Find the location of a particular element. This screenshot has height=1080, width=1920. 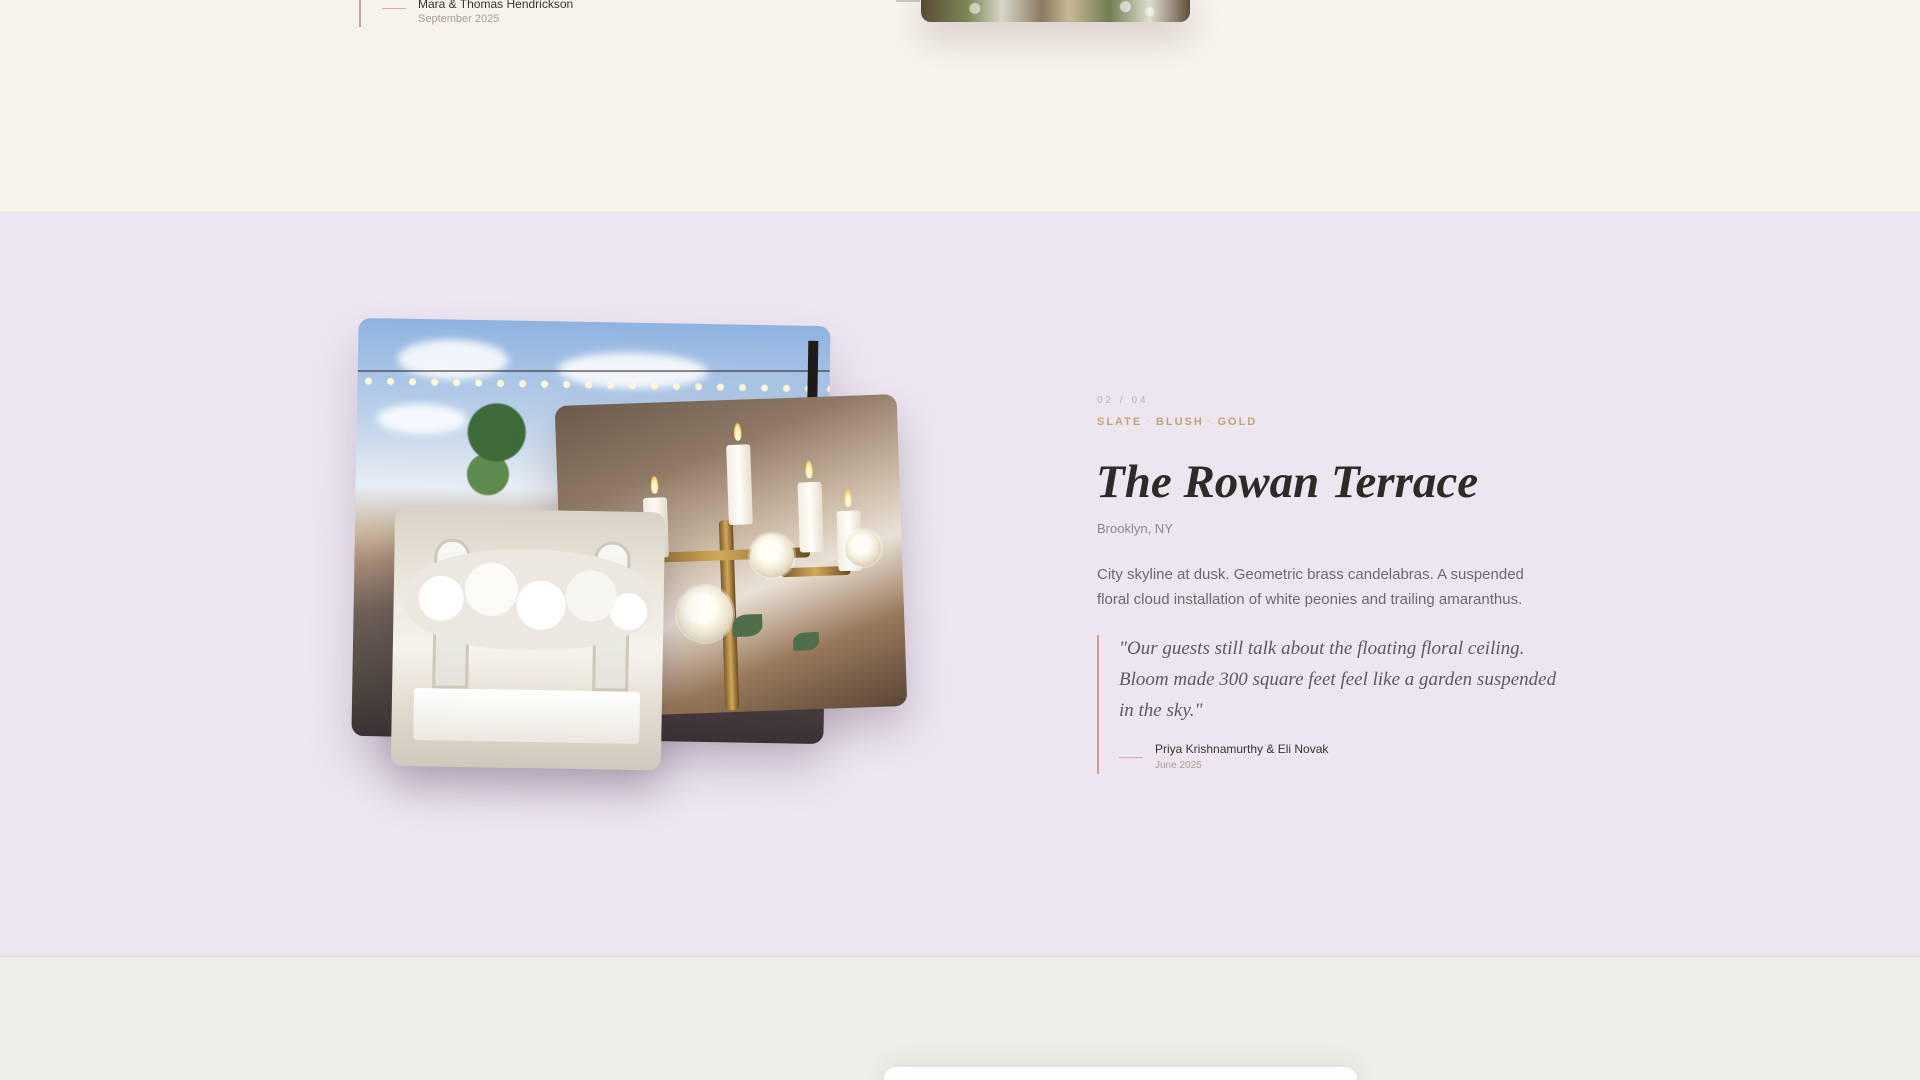

photo-shadow-edge is located at coordinates (908, 1).